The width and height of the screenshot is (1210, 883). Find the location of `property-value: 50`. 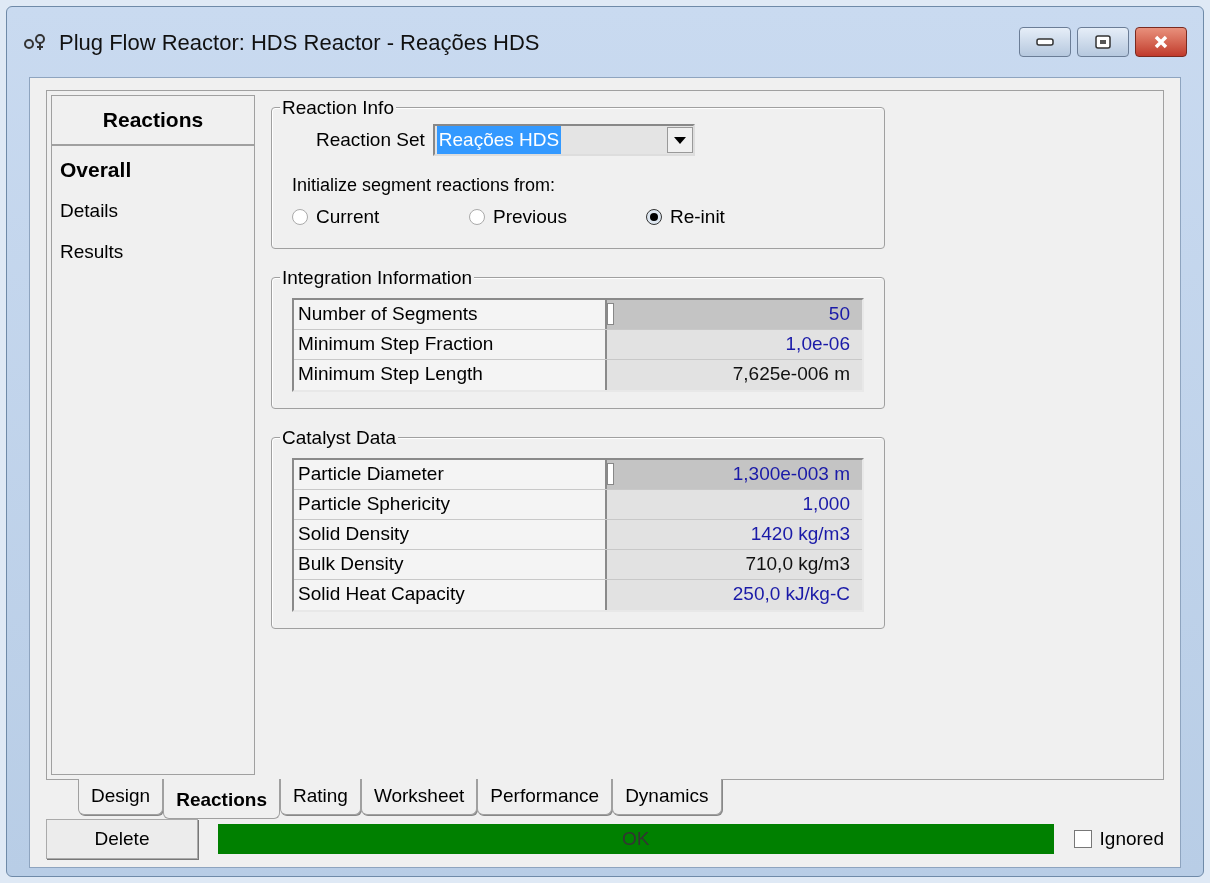

property-value: 50 is located at coordinates (734, 314).